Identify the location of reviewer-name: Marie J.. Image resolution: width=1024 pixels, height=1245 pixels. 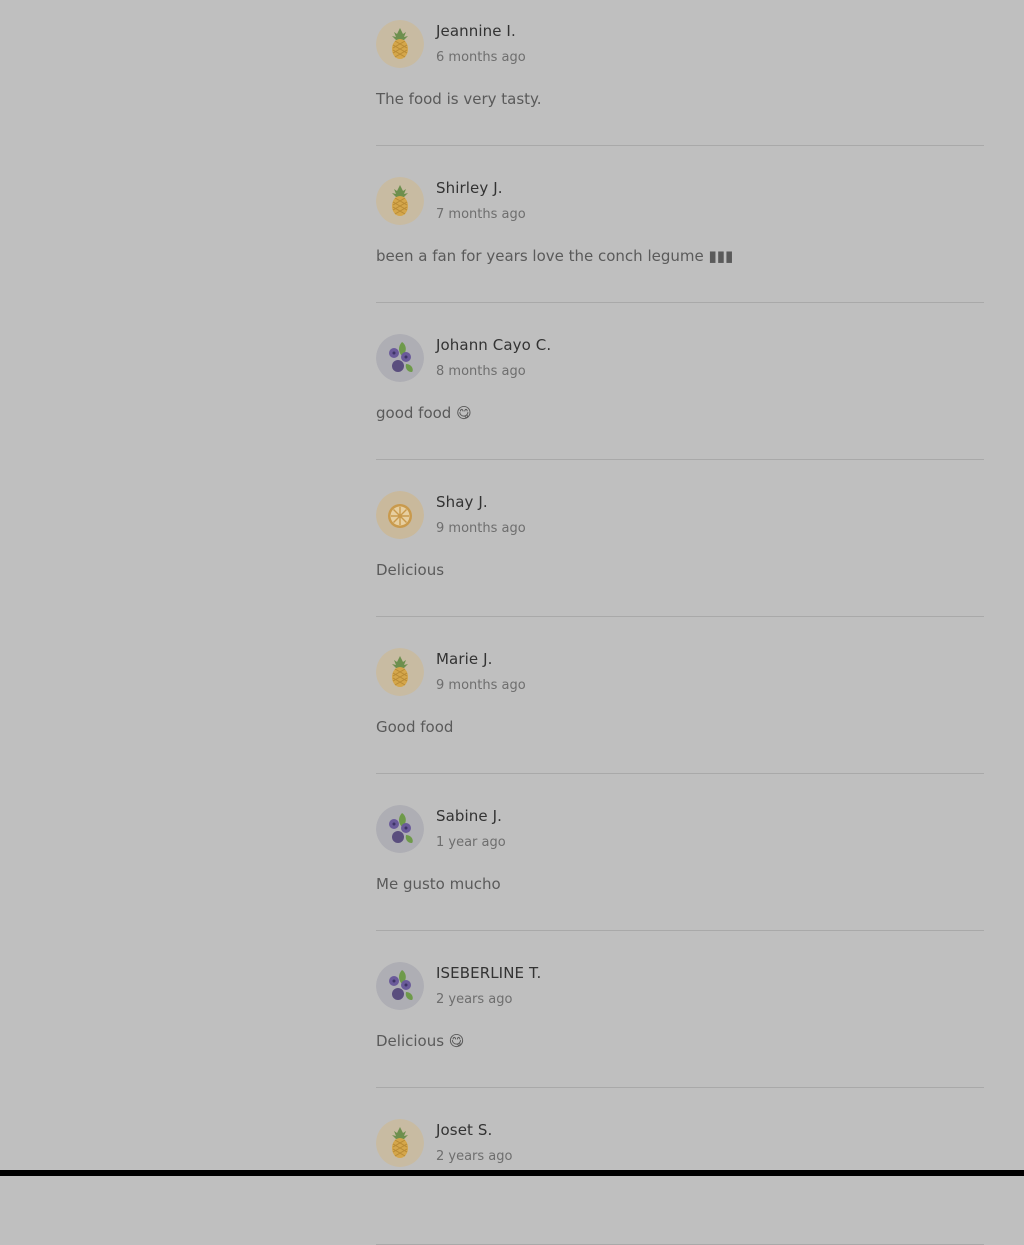
(464, 659).